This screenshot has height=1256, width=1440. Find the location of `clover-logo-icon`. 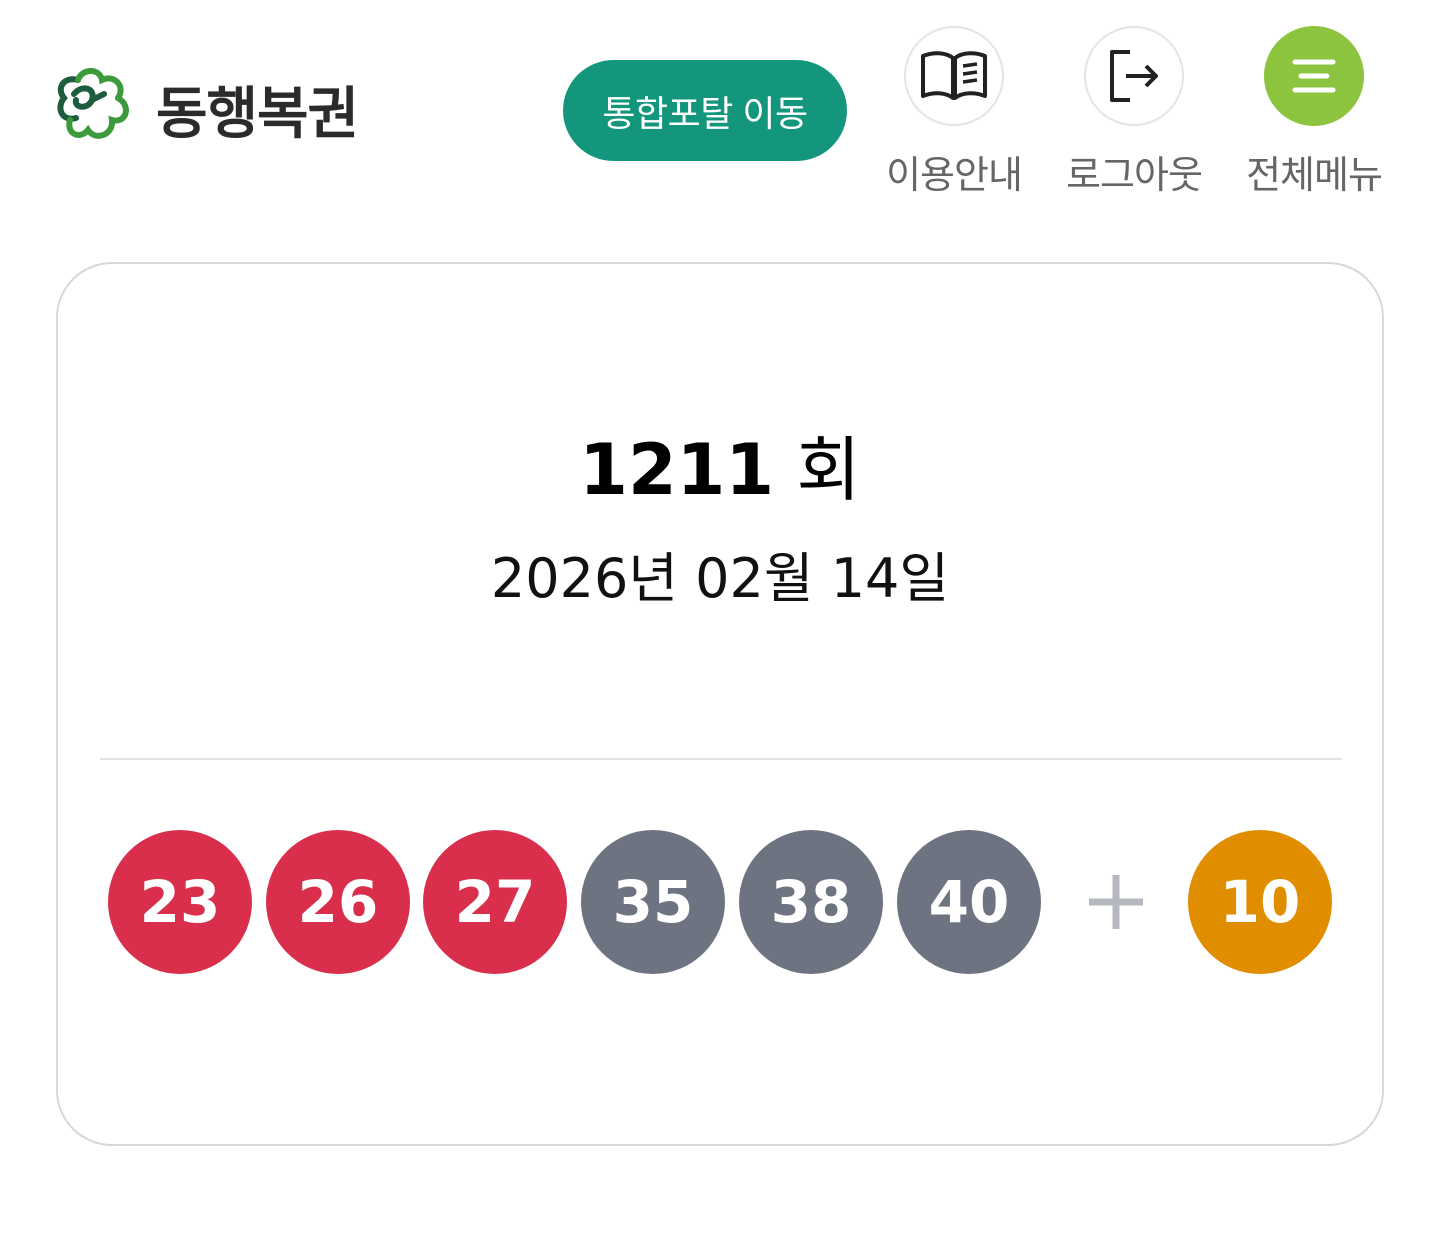

clover-logo-icon is located at coordinates (93, 103).